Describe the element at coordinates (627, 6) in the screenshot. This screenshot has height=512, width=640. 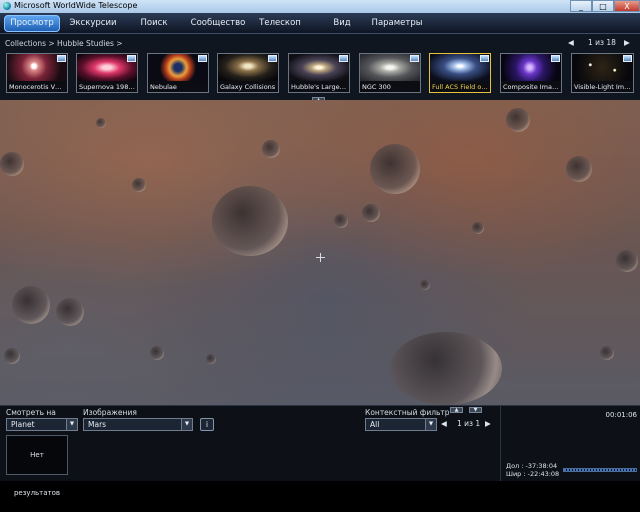
I see `close-button: X` at that location.